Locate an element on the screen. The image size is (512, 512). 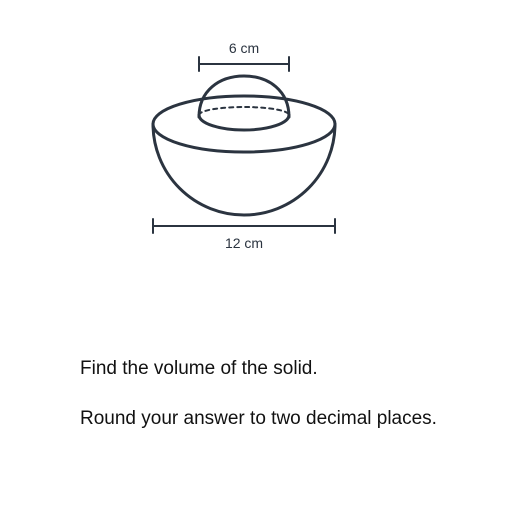
large-diameter-dimension-line is located at coordinates (244, 226).